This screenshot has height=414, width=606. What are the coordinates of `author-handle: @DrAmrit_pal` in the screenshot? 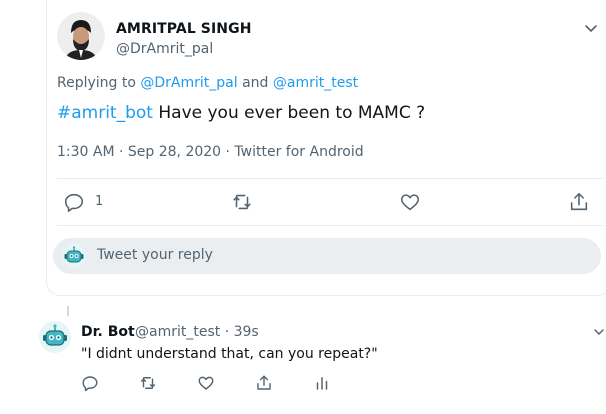 It's located at (164, 49).